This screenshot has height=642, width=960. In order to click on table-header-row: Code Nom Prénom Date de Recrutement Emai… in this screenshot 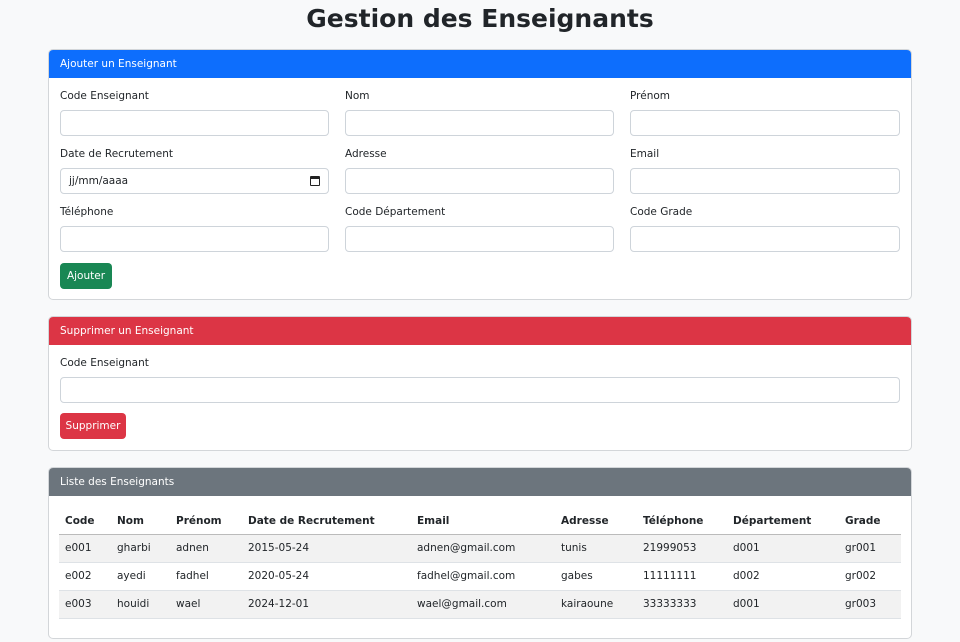, I will do `click(480, 521)`.